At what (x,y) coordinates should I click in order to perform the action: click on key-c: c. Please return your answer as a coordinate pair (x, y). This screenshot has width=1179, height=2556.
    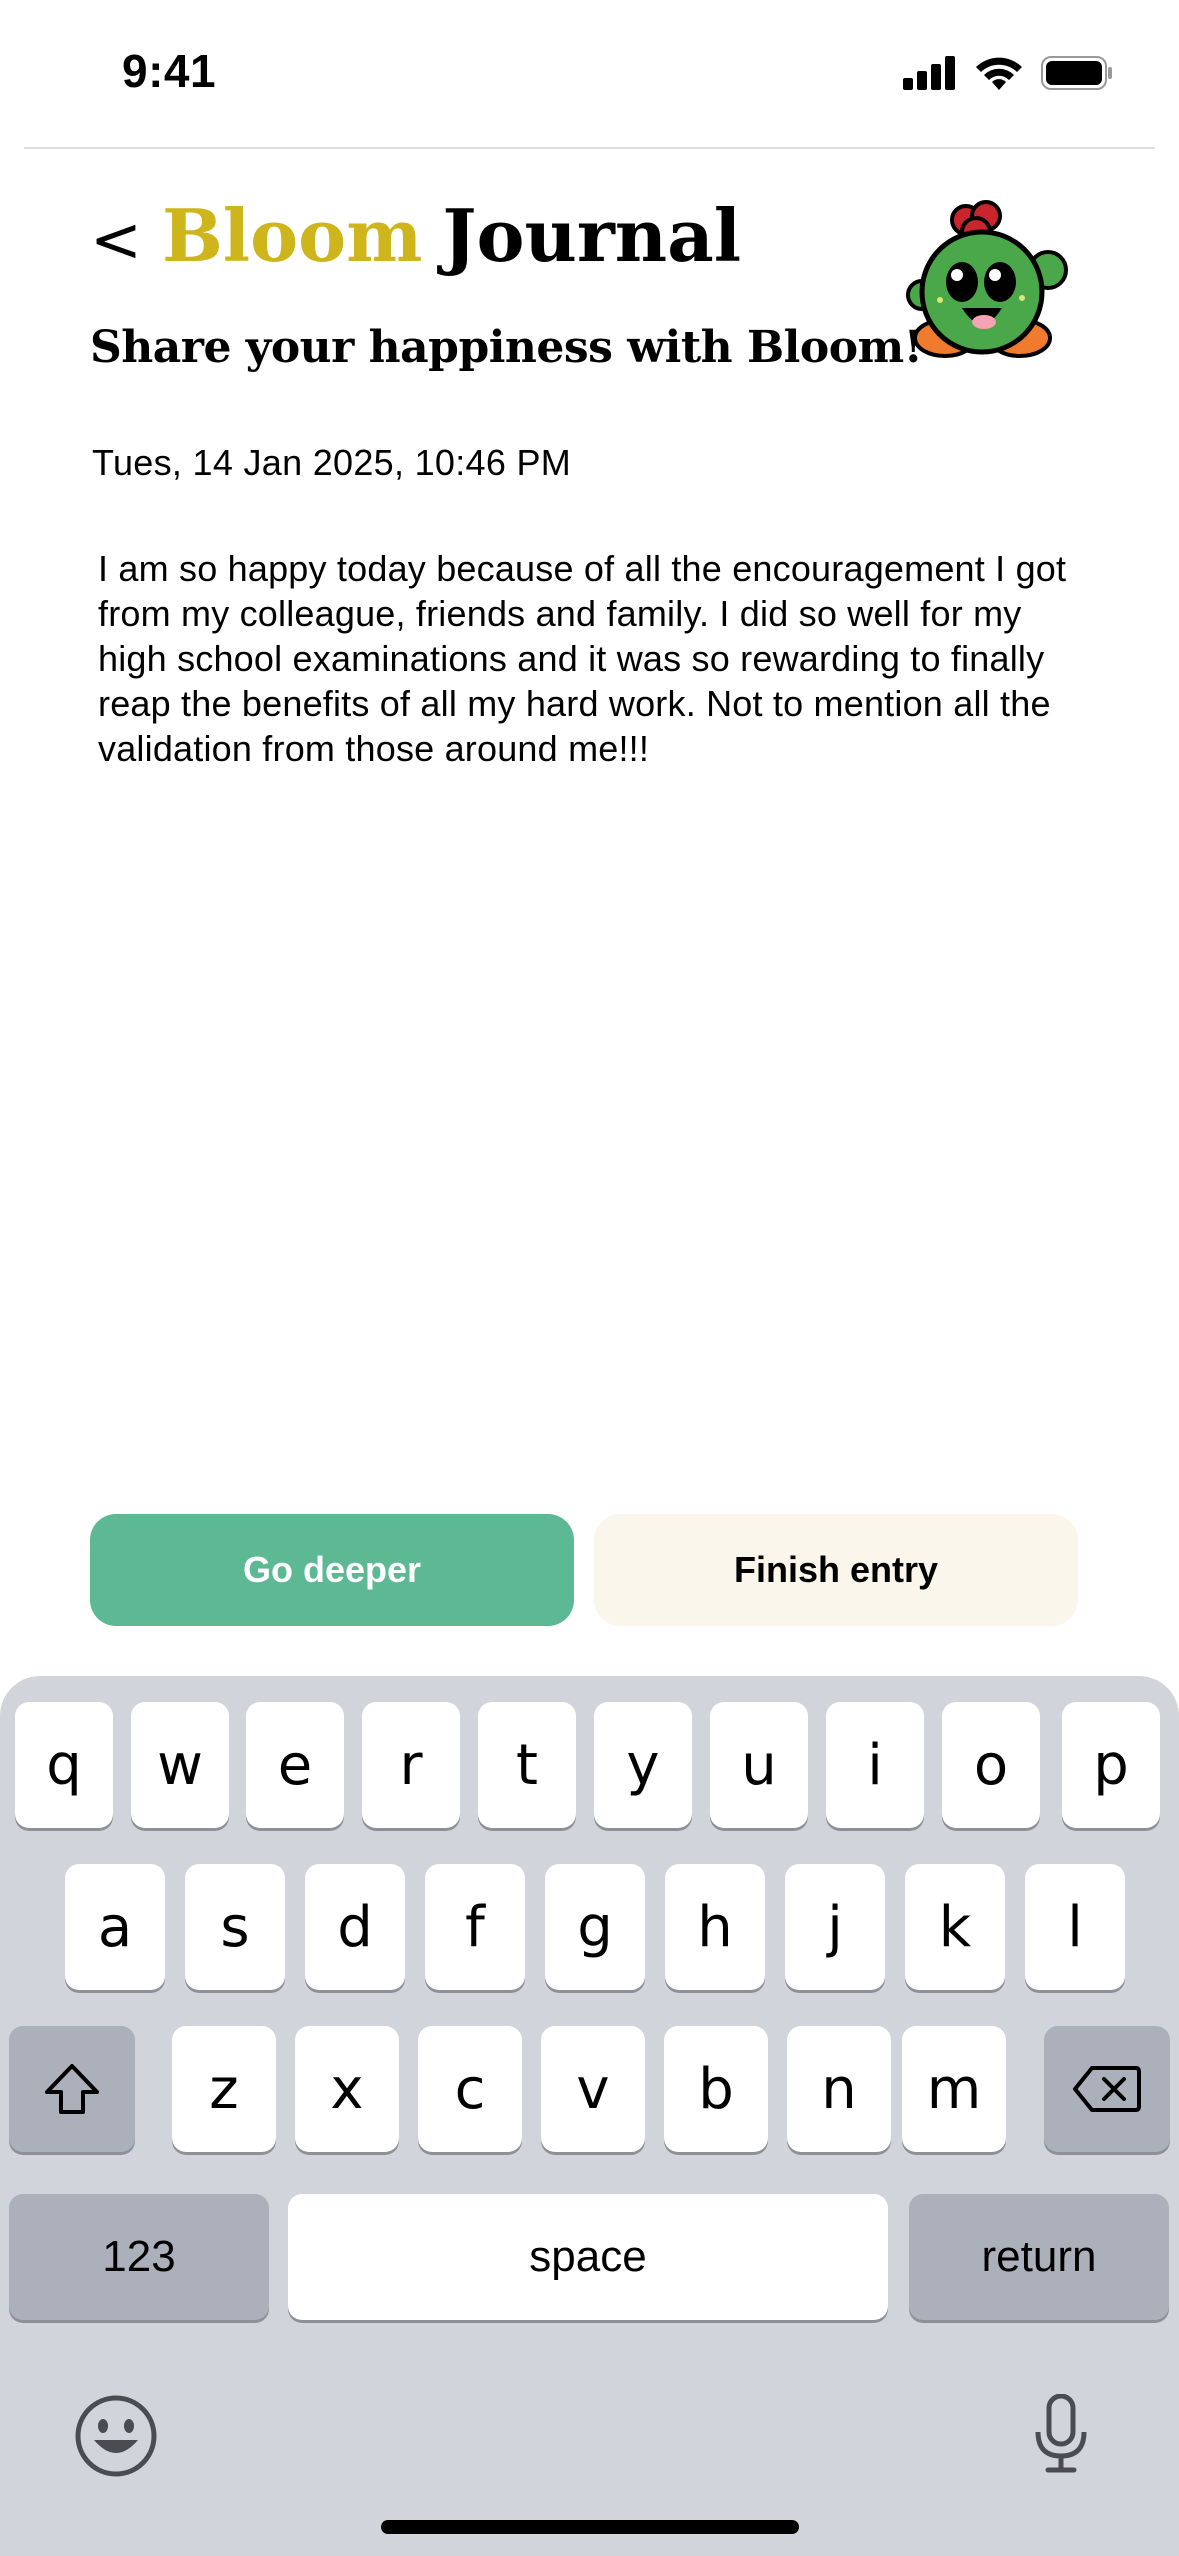
    Looking at the image, I should click on (470, 2089).